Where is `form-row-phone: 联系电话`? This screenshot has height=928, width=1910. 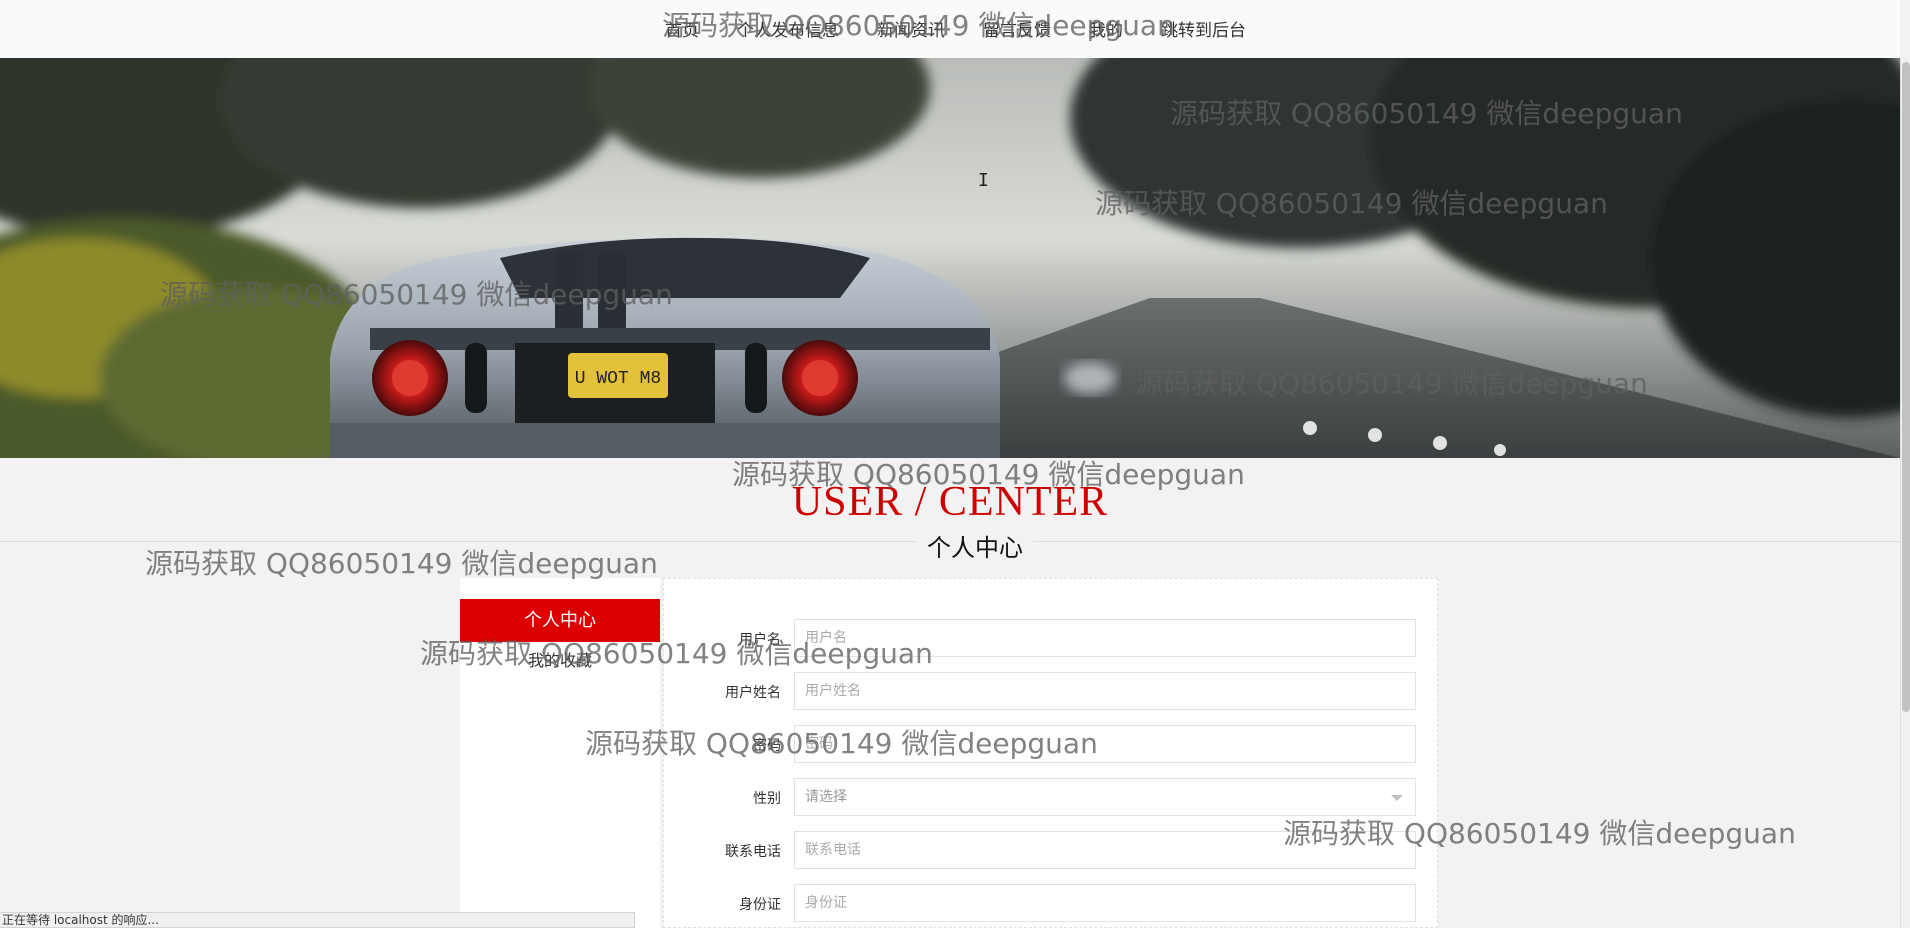
form-row-phone: 联系电话 is located at coordinates (1051, 850).